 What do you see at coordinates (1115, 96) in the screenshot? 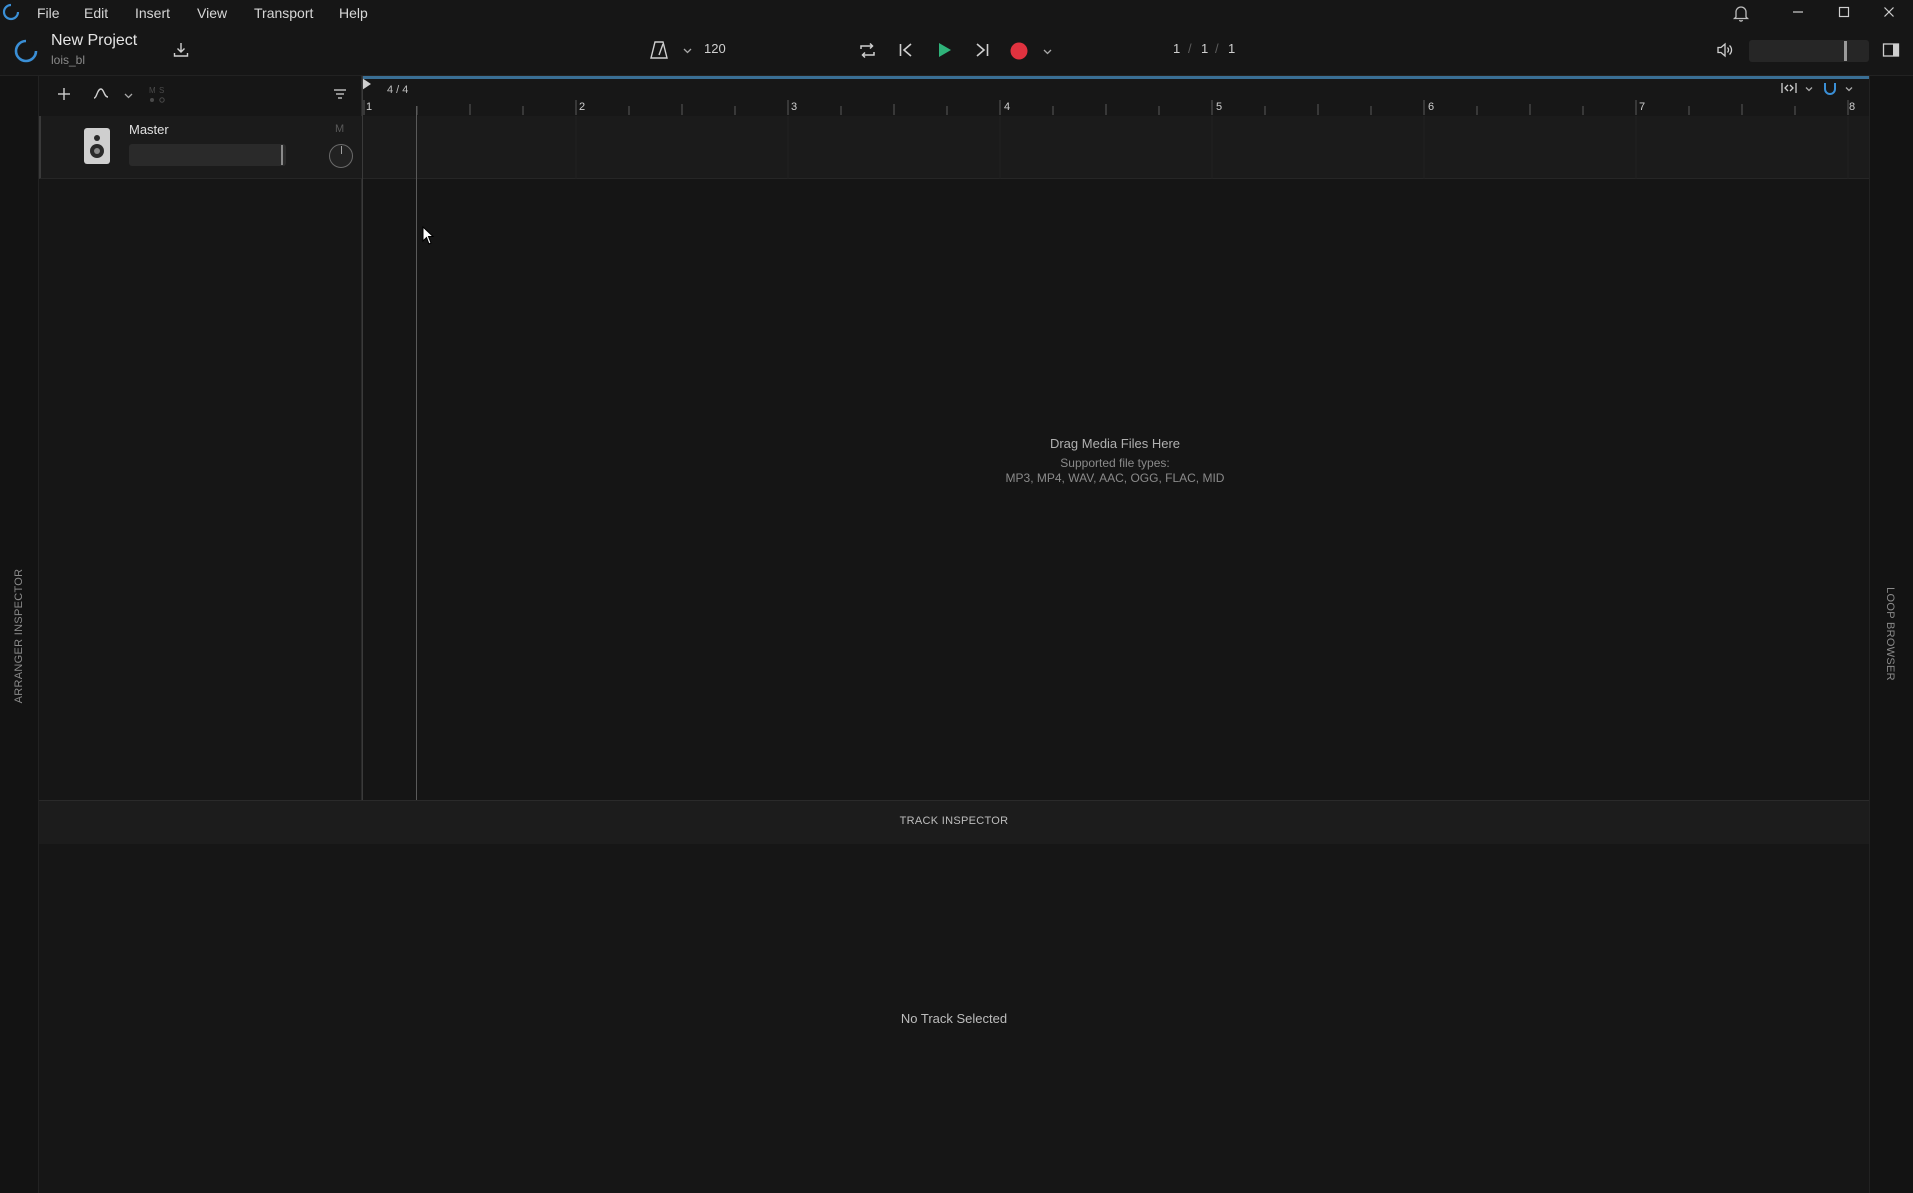
I see `timeline-ruler: 4 / 4 1 2 3 4 5 6 7 8` at bounding box center [1115, 96].